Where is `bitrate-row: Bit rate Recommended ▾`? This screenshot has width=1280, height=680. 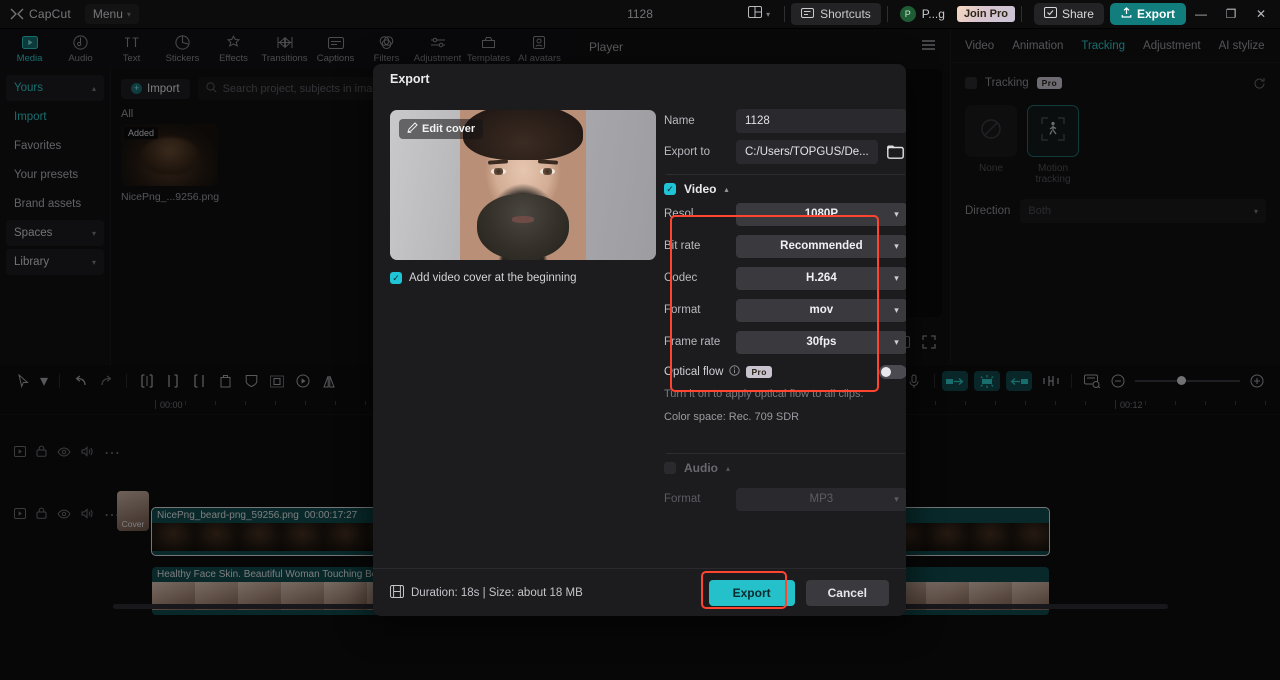
bitrate-row: Bit rate Recommended ▾ is located at coordinates (785, 246).